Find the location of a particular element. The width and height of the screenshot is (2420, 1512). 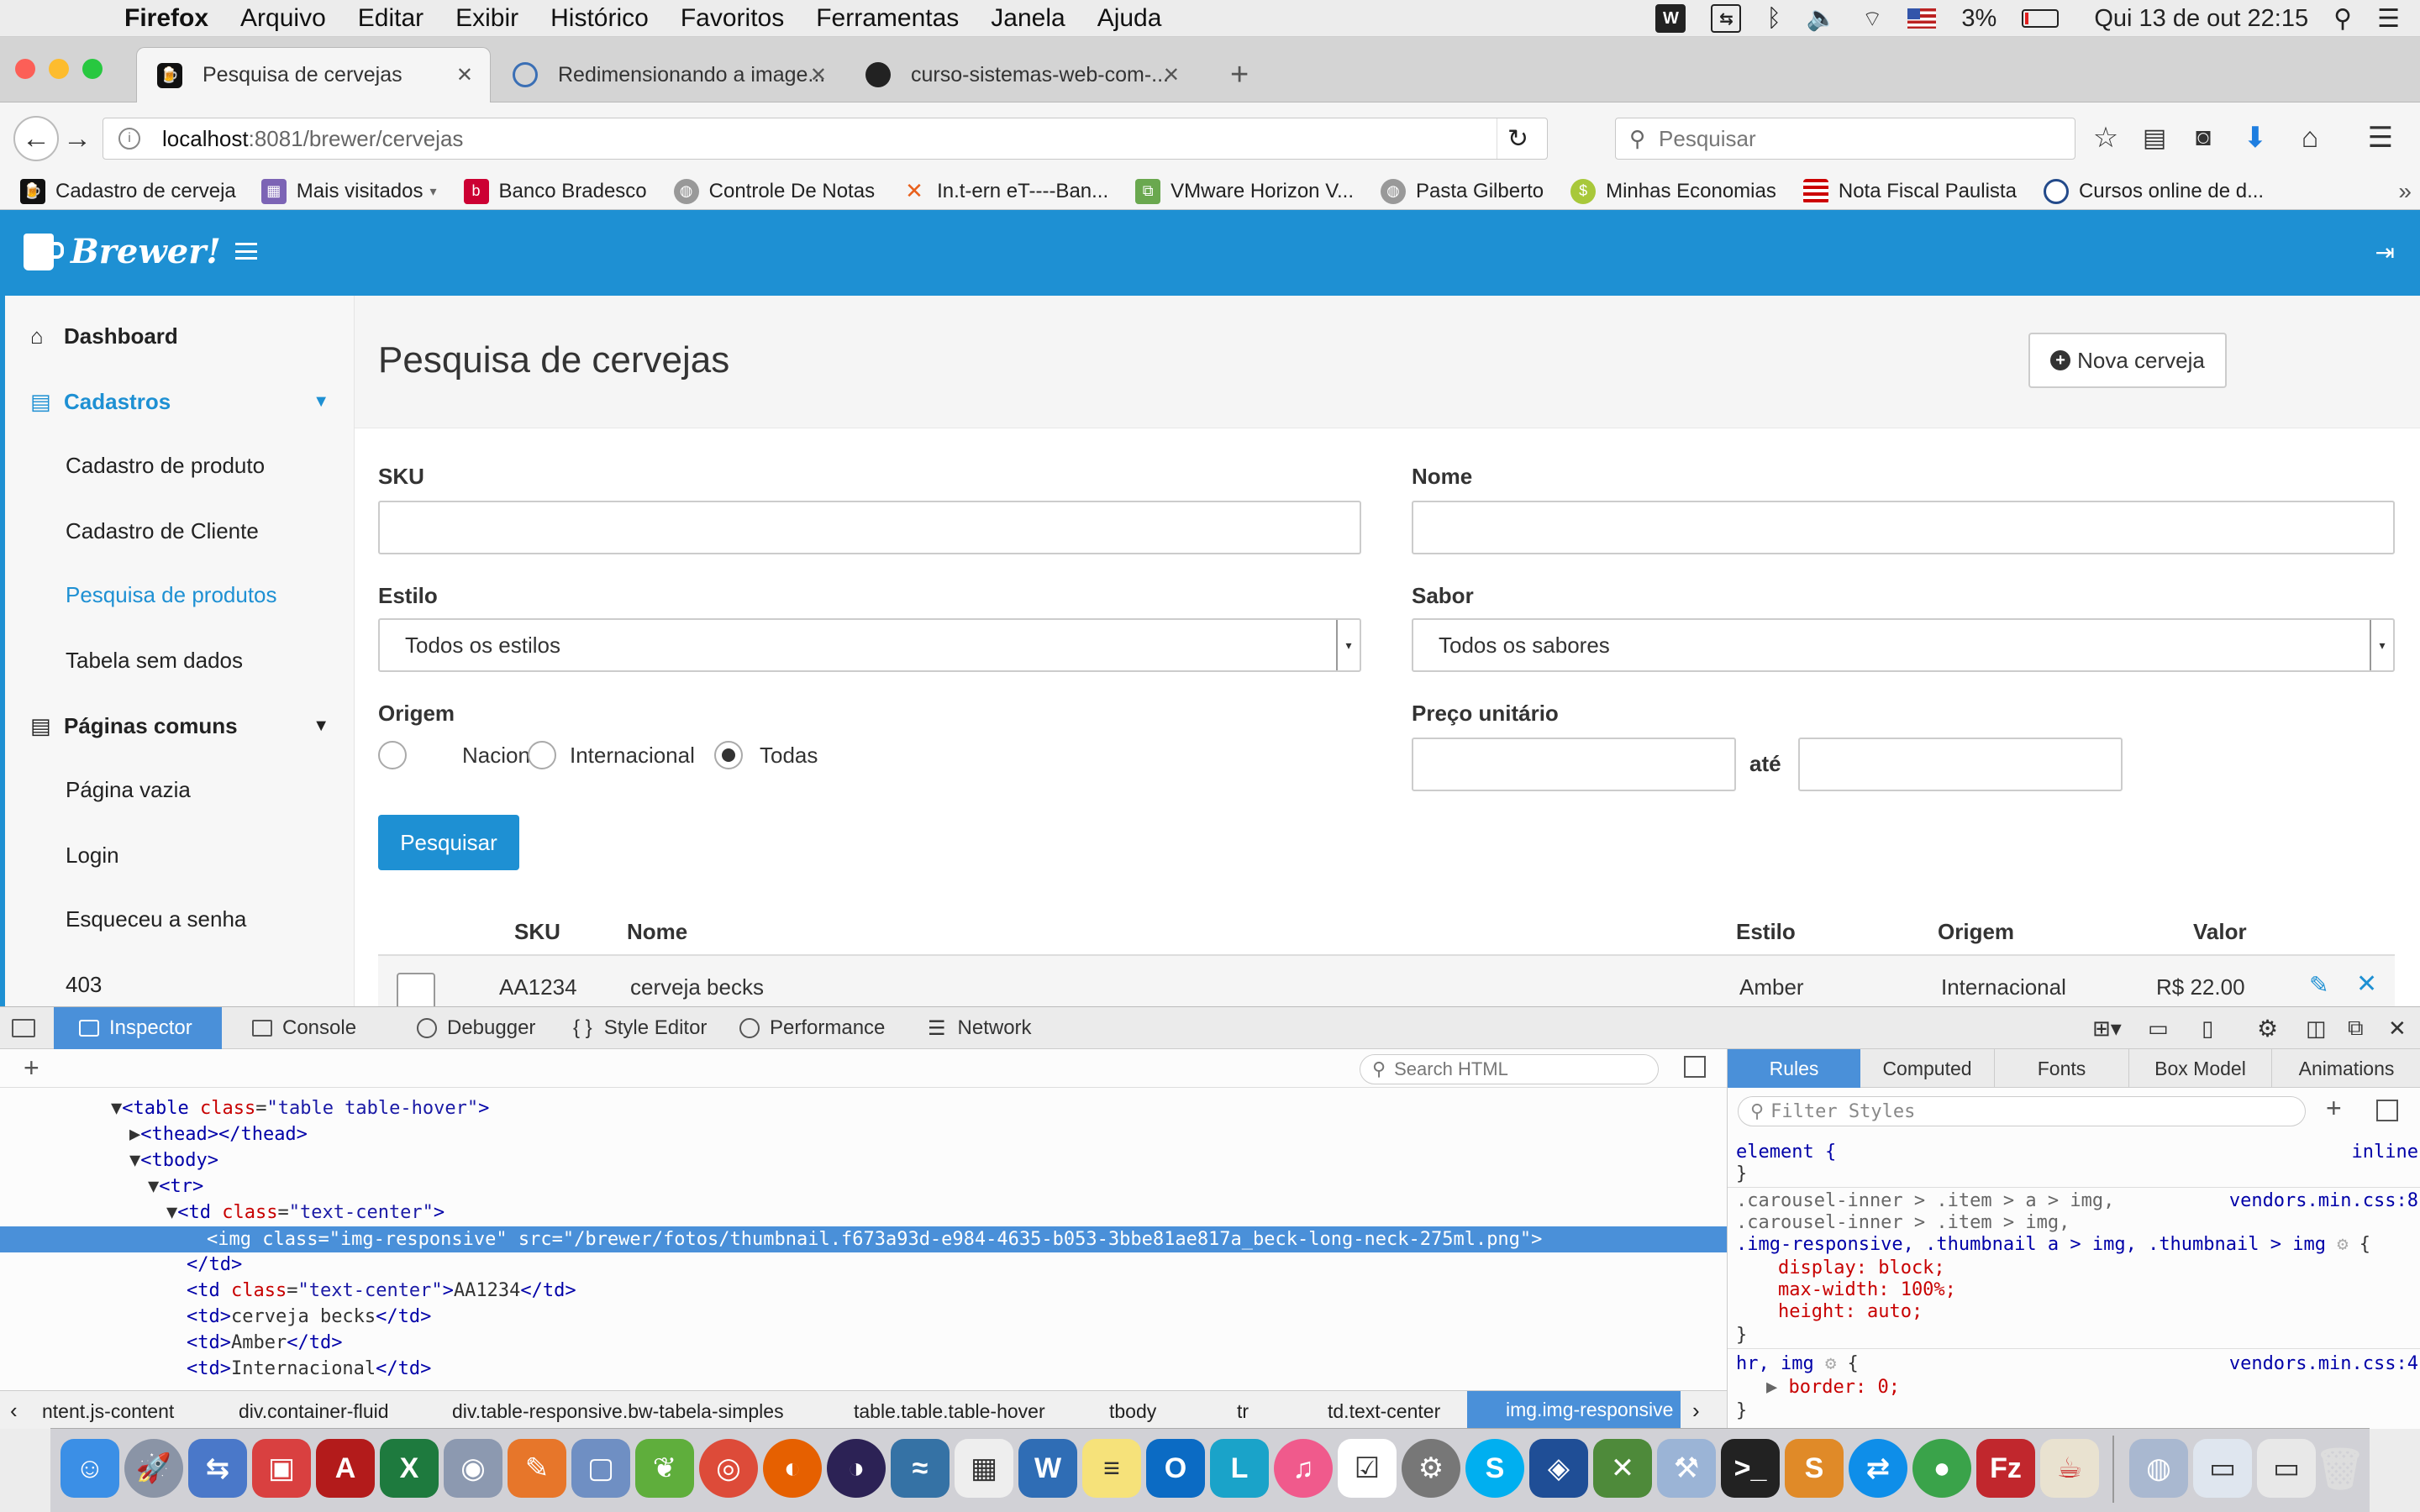

back-button: ← is located at coordinates (36, 138).